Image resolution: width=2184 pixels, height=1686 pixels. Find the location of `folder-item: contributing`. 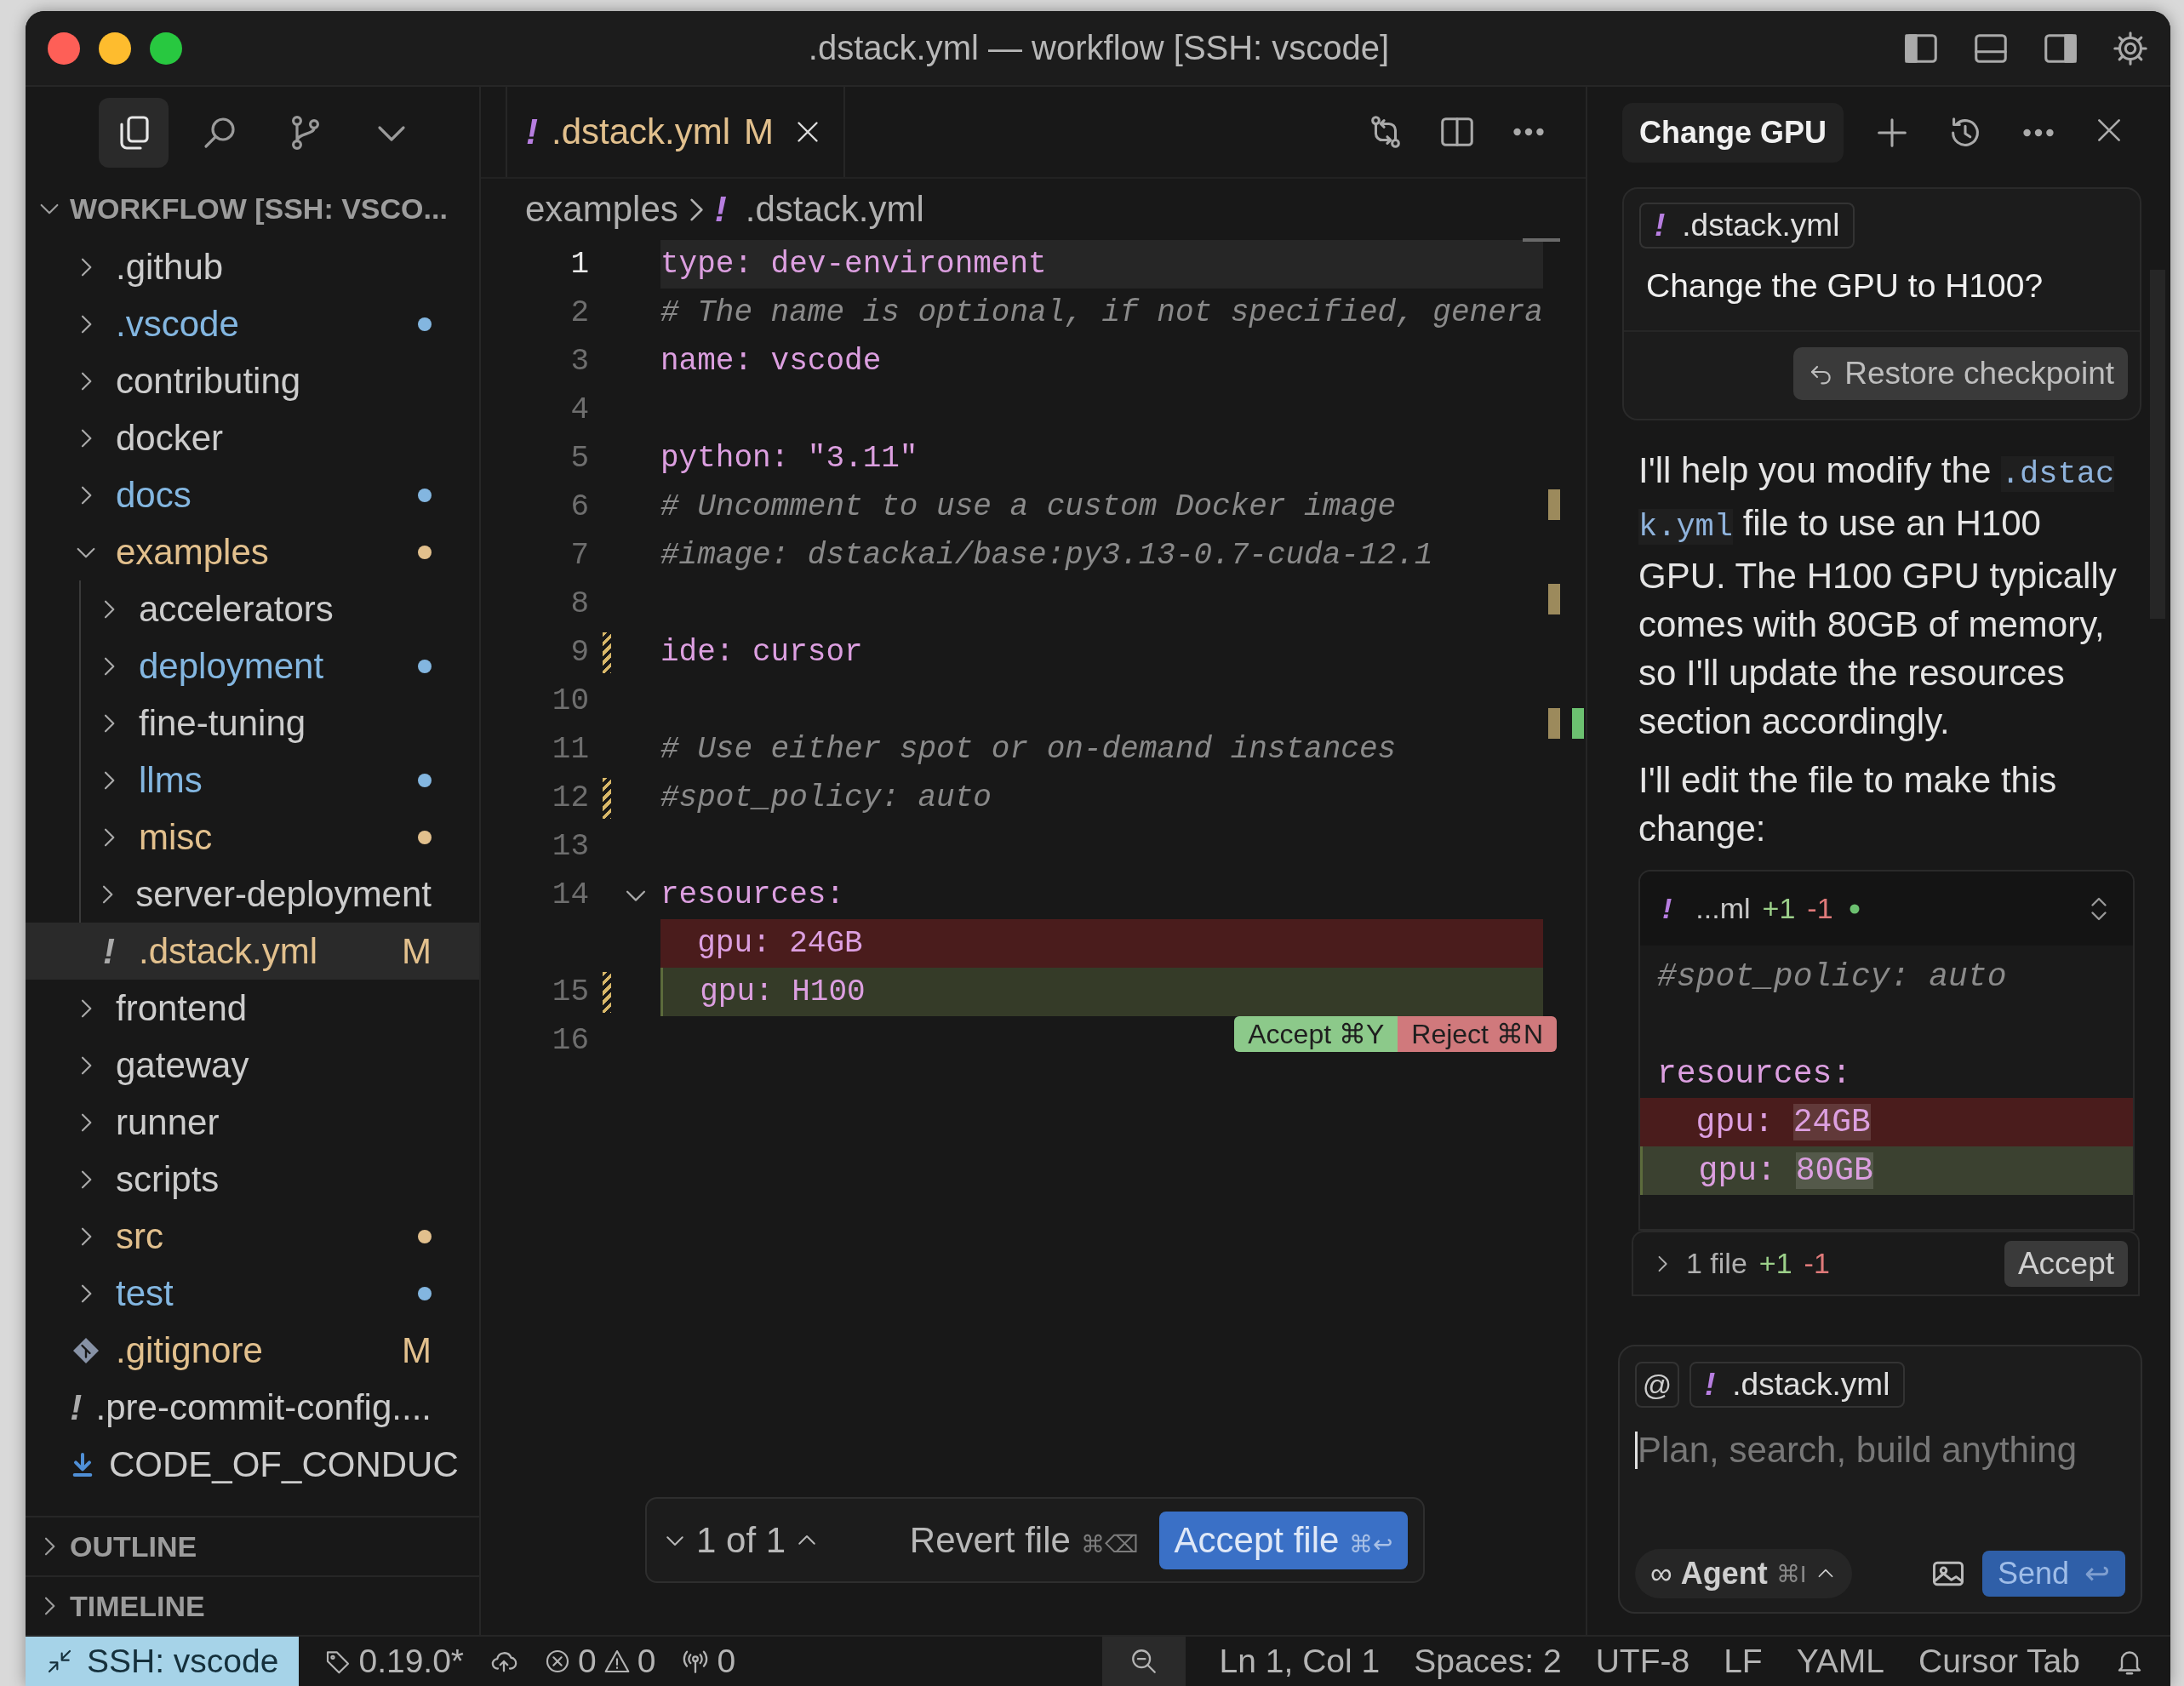

folder-item: contributing is located at coordinates (252, 380).